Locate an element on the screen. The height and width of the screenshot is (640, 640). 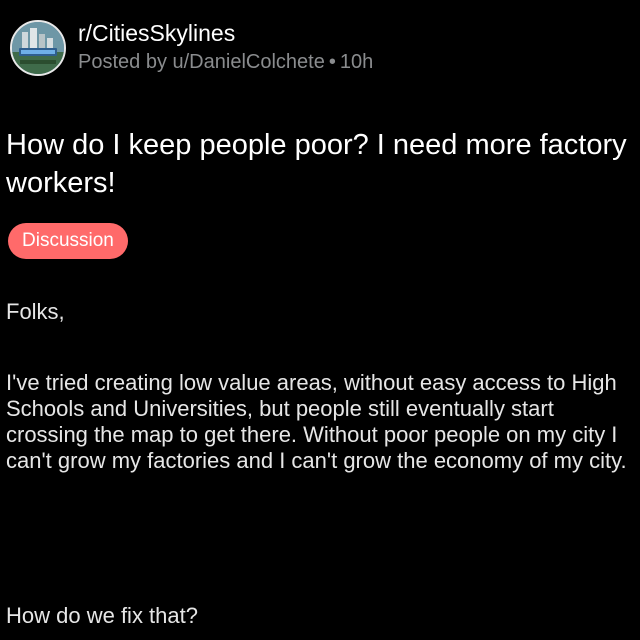
post-author: Posted by u/DanielColchete is located at coordinates (201, 62).